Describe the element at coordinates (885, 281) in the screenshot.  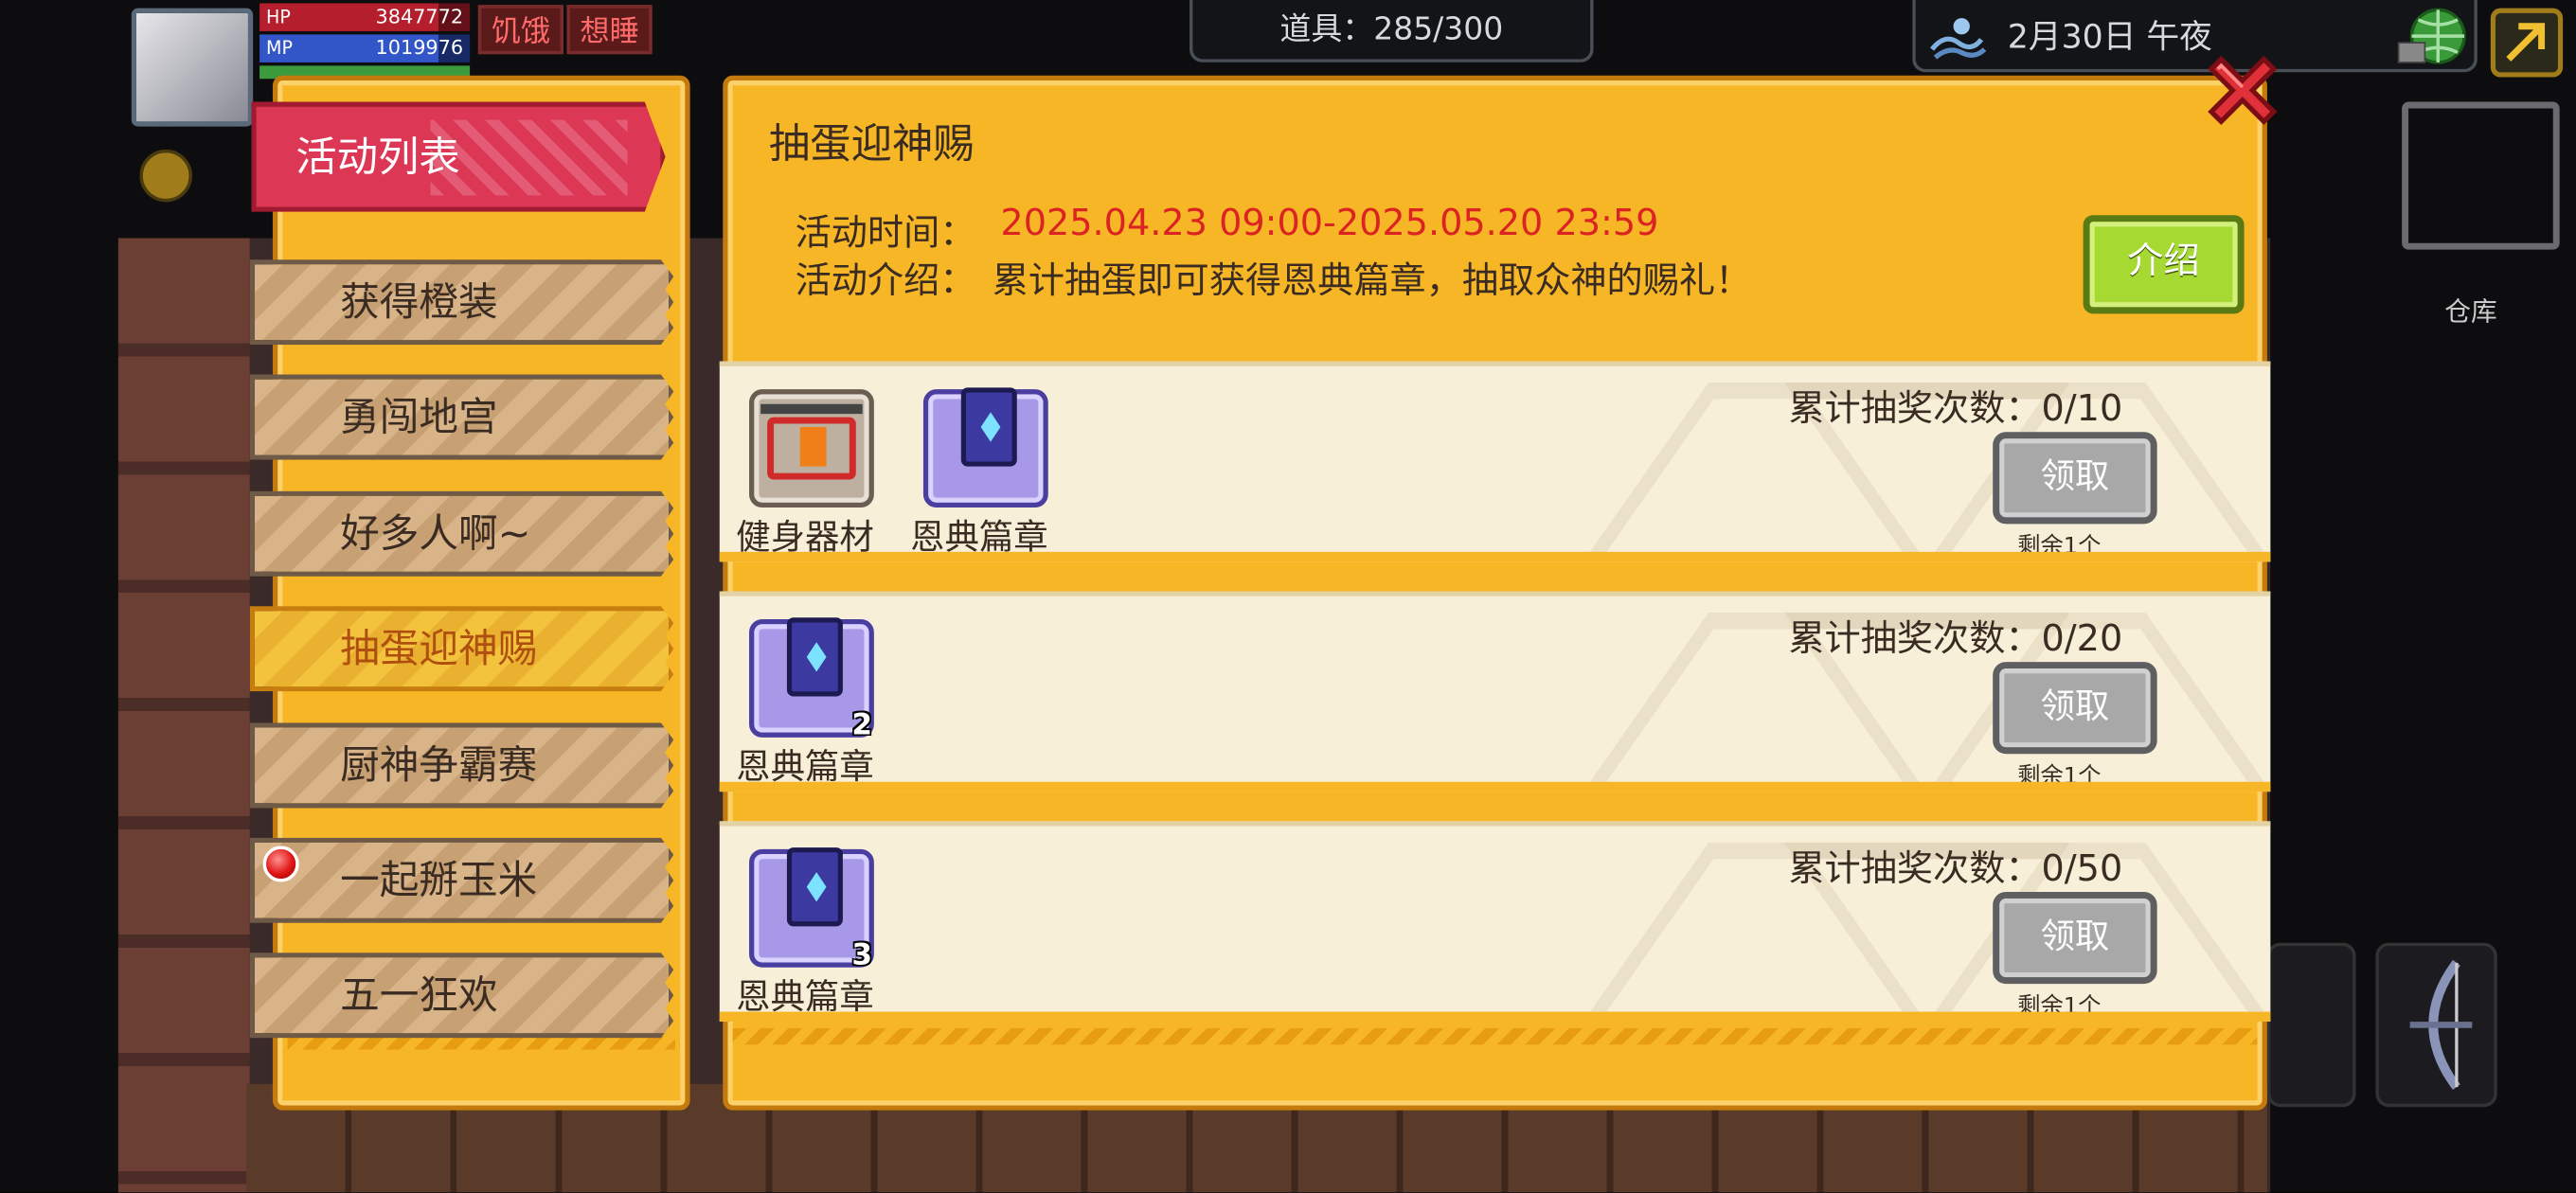
I see `event-intro-label: 活动介绍：` at that location.